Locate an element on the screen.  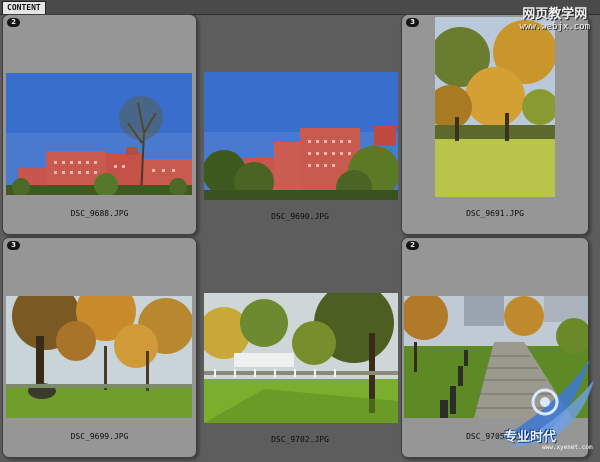
watermark-top-text: 网页教学网 is located at coordinates (555, 14).